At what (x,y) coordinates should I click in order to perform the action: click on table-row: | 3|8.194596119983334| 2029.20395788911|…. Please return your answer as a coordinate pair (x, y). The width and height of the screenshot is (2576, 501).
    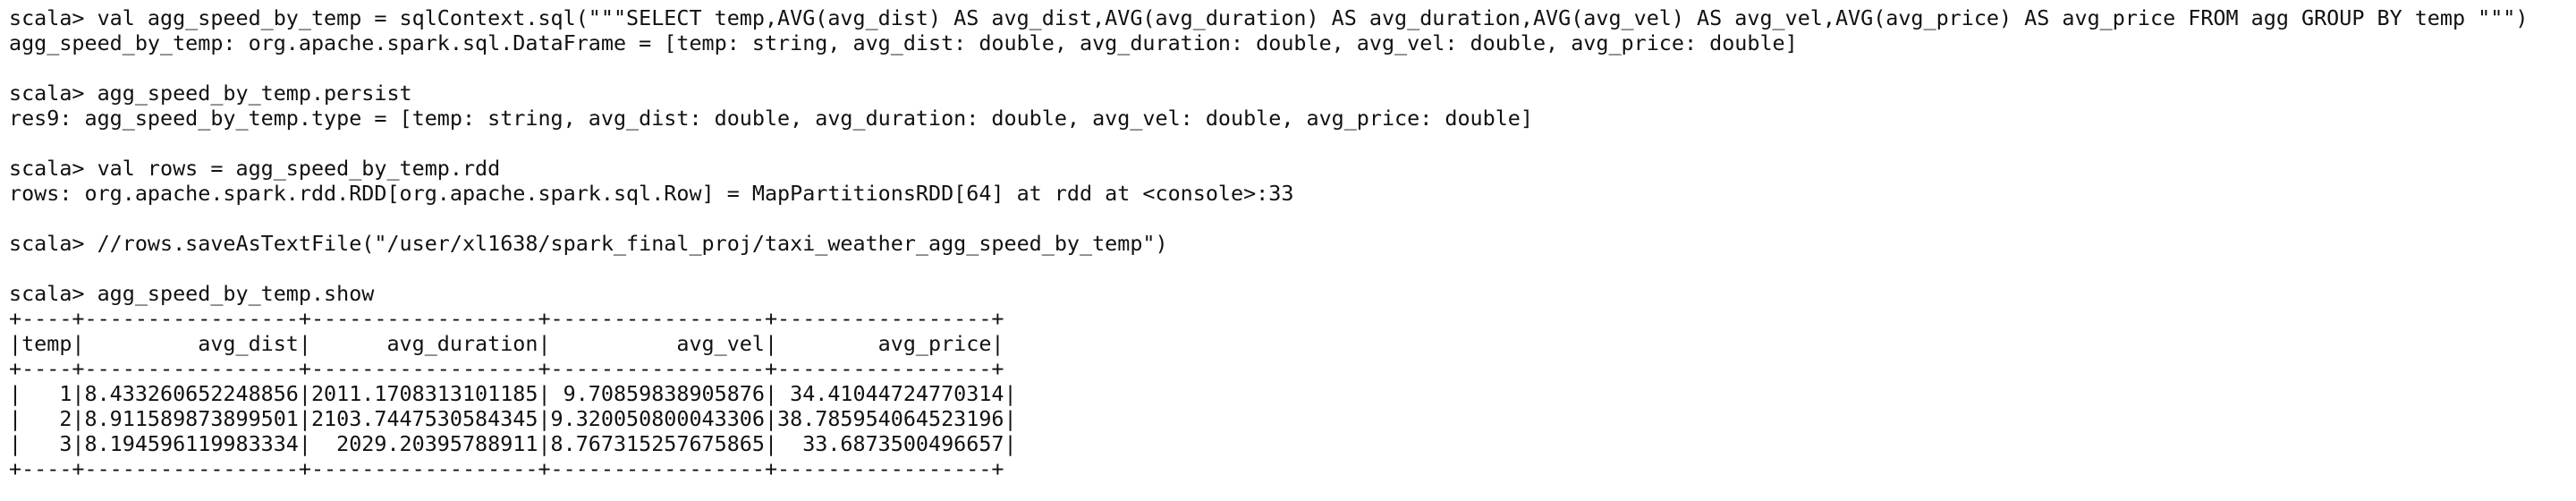
    Looking at the image, I should click on (513, 444).